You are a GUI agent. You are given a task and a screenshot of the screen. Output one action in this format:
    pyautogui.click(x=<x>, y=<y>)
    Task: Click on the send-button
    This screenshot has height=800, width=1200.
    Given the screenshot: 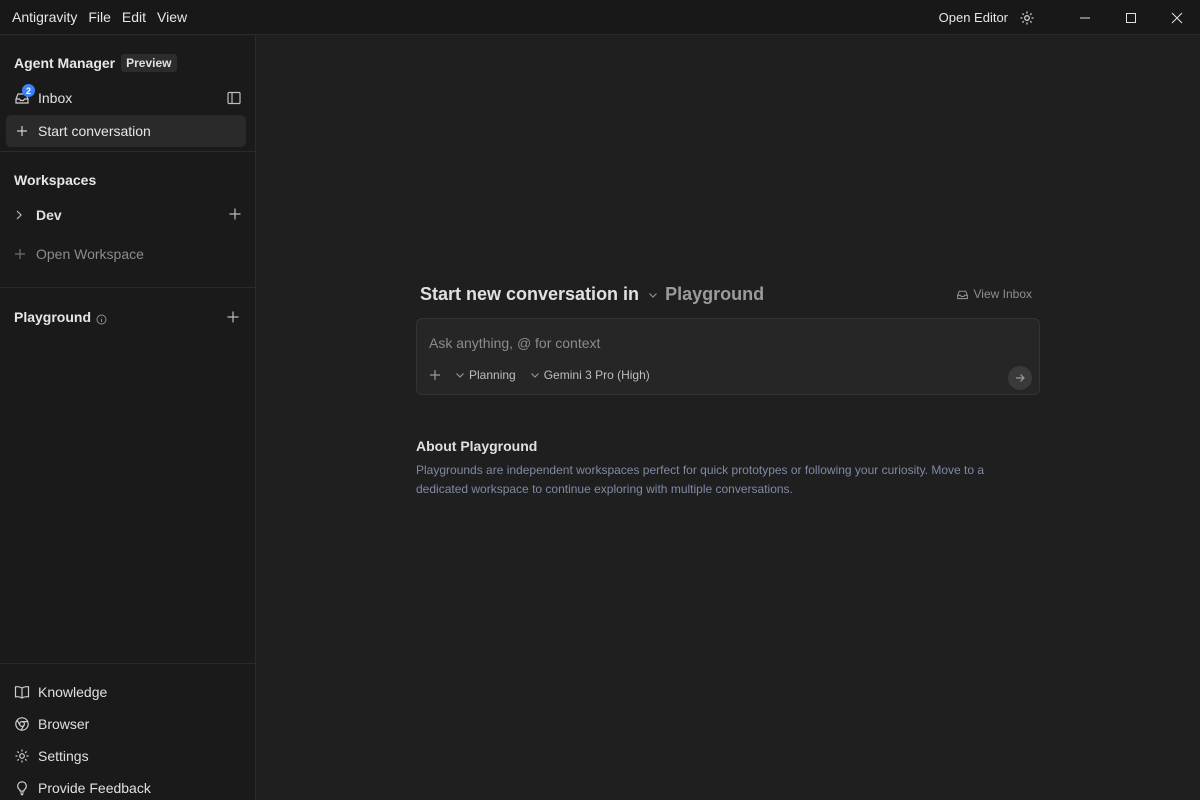 What is the action you would take?
    pyautogui.click(x=1020, y=378)
    